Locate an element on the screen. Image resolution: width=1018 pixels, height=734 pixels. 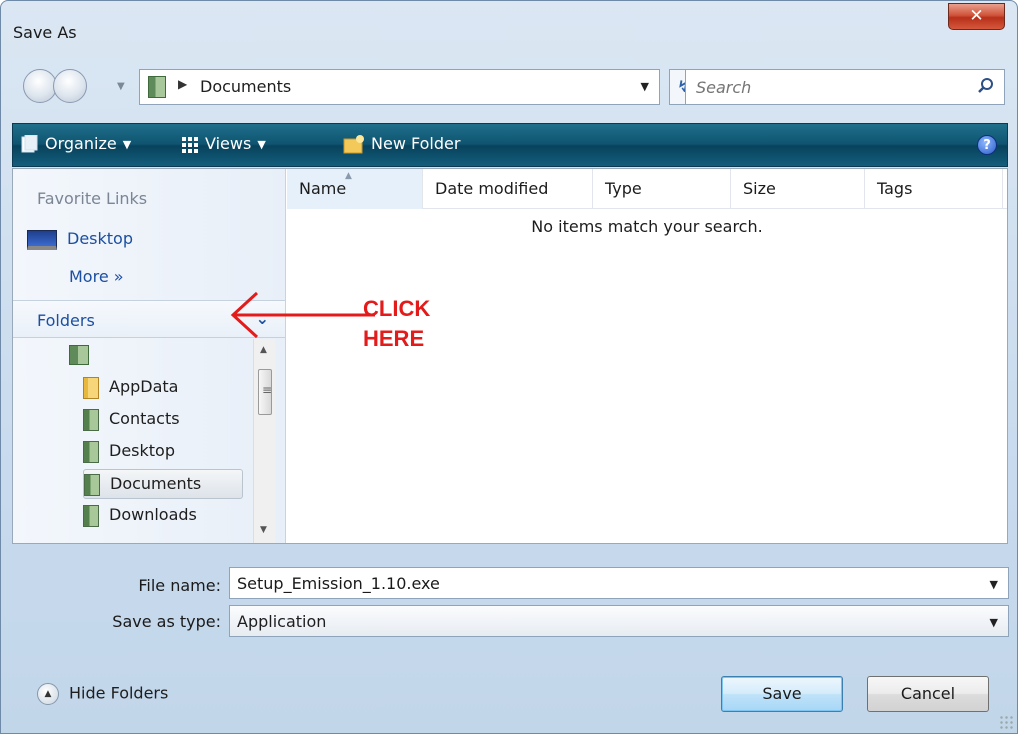
save-as-type-dropdown-icon: ▼ is located at coordinates (994, 622).